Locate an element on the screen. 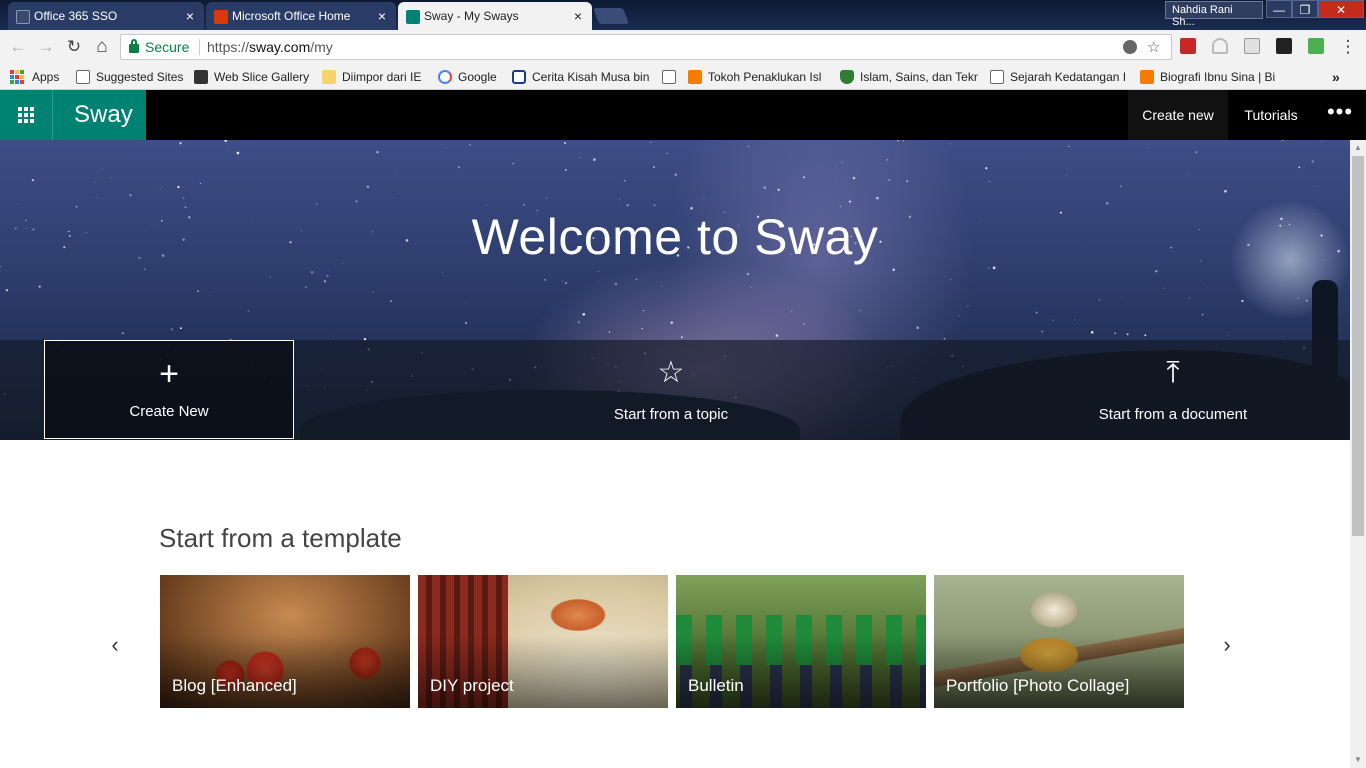 The image size is (1366, 768). page-scrollbar: ▲ ▼ is located at coordinates (1358, 454).